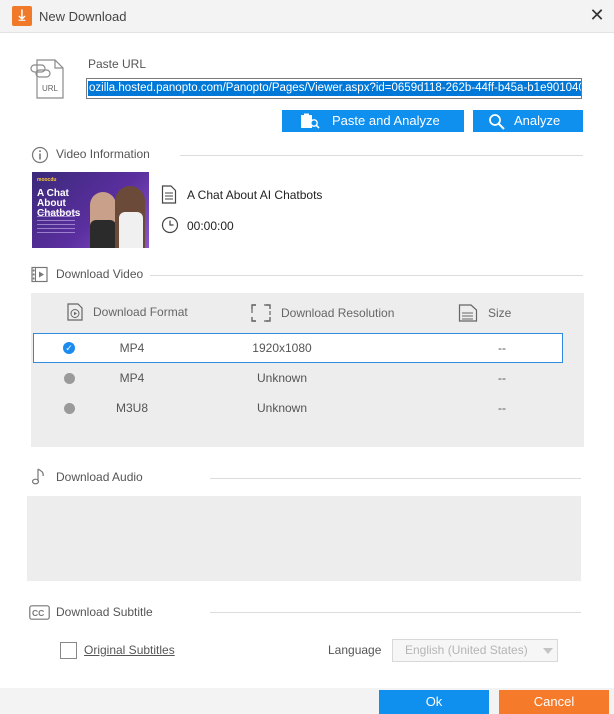  What do you see at coordinates (40, 155) in the screenshot?
I see `info-icon` at bounding box center [40, 155].